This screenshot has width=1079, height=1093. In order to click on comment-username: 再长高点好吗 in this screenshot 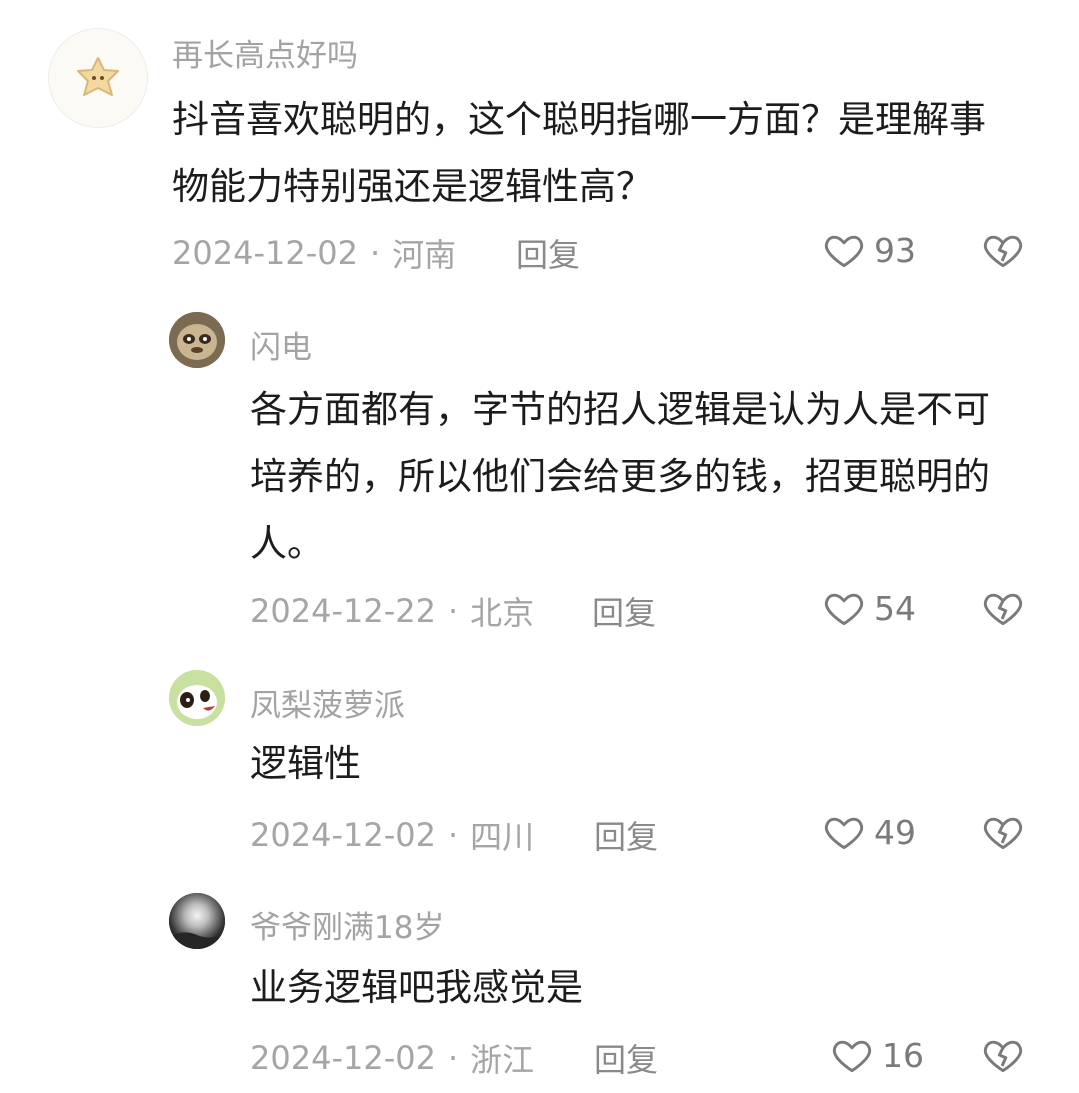, I will do `click(265, 52)`.